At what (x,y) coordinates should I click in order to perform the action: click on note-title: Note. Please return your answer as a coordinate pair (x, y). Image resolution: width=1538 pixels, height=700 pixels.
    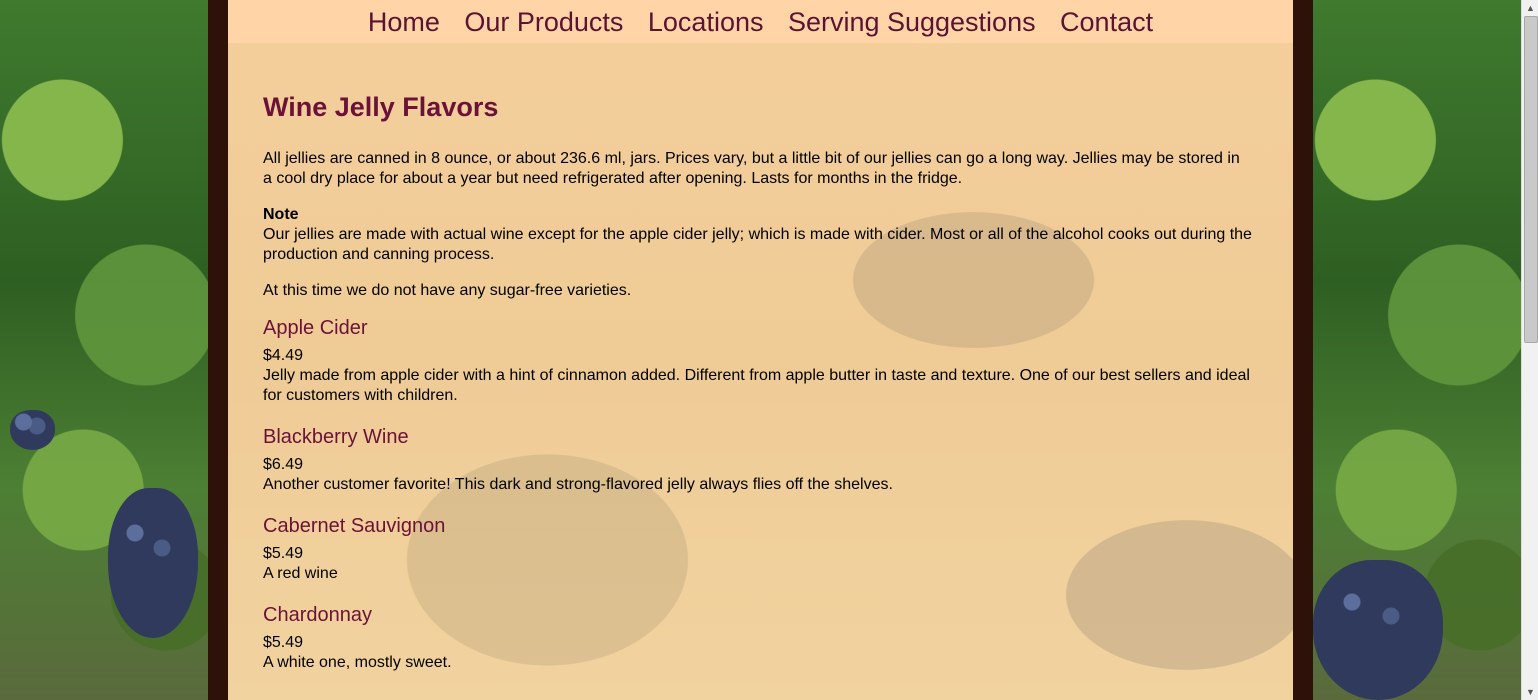
    Looking at the image, I should click on (281, 214).